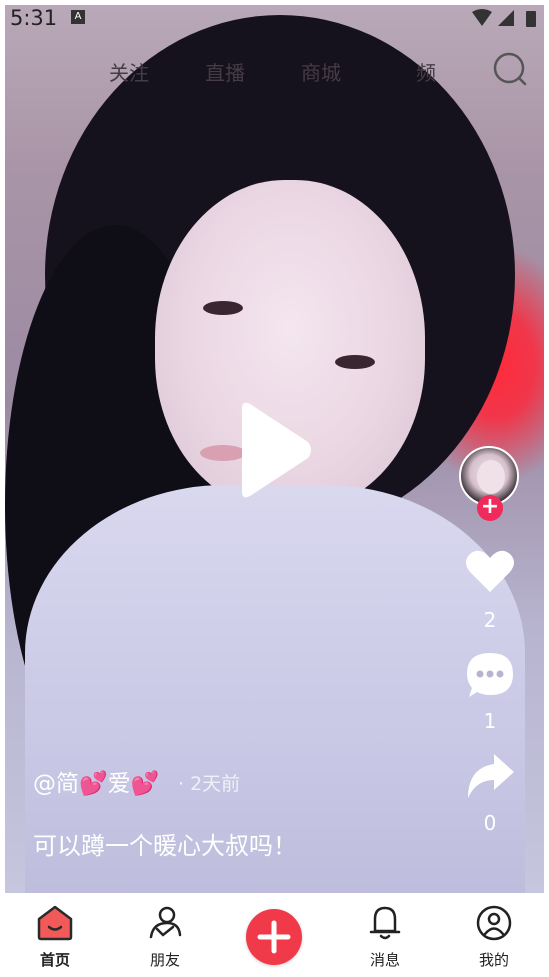 This screenshot has width=549, height=977. What do you see at coordinates (490, 620) in the screenshot?
I see `like-count: 2` at bounding box center [490, 620].